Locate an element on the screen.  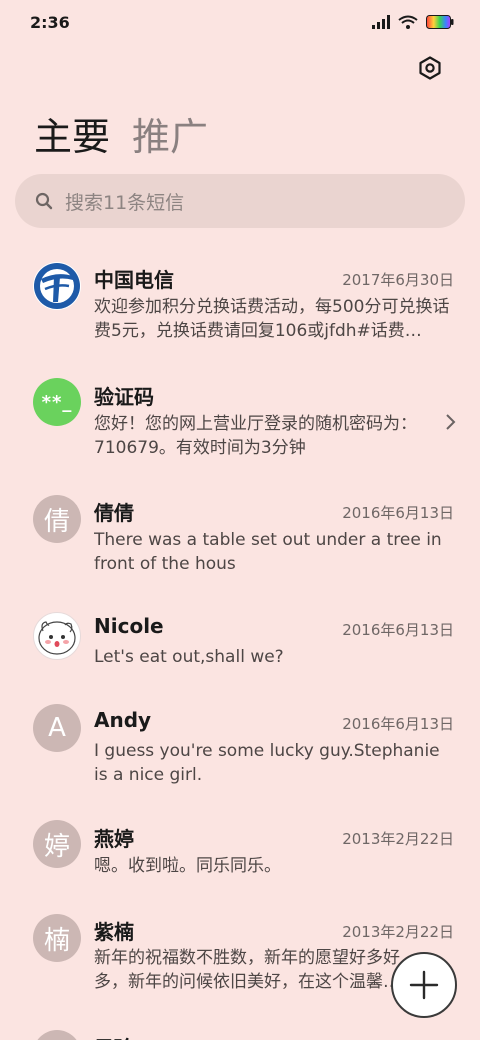
search-bar: 搜索11条短信 is located at coordinates (240, 201).